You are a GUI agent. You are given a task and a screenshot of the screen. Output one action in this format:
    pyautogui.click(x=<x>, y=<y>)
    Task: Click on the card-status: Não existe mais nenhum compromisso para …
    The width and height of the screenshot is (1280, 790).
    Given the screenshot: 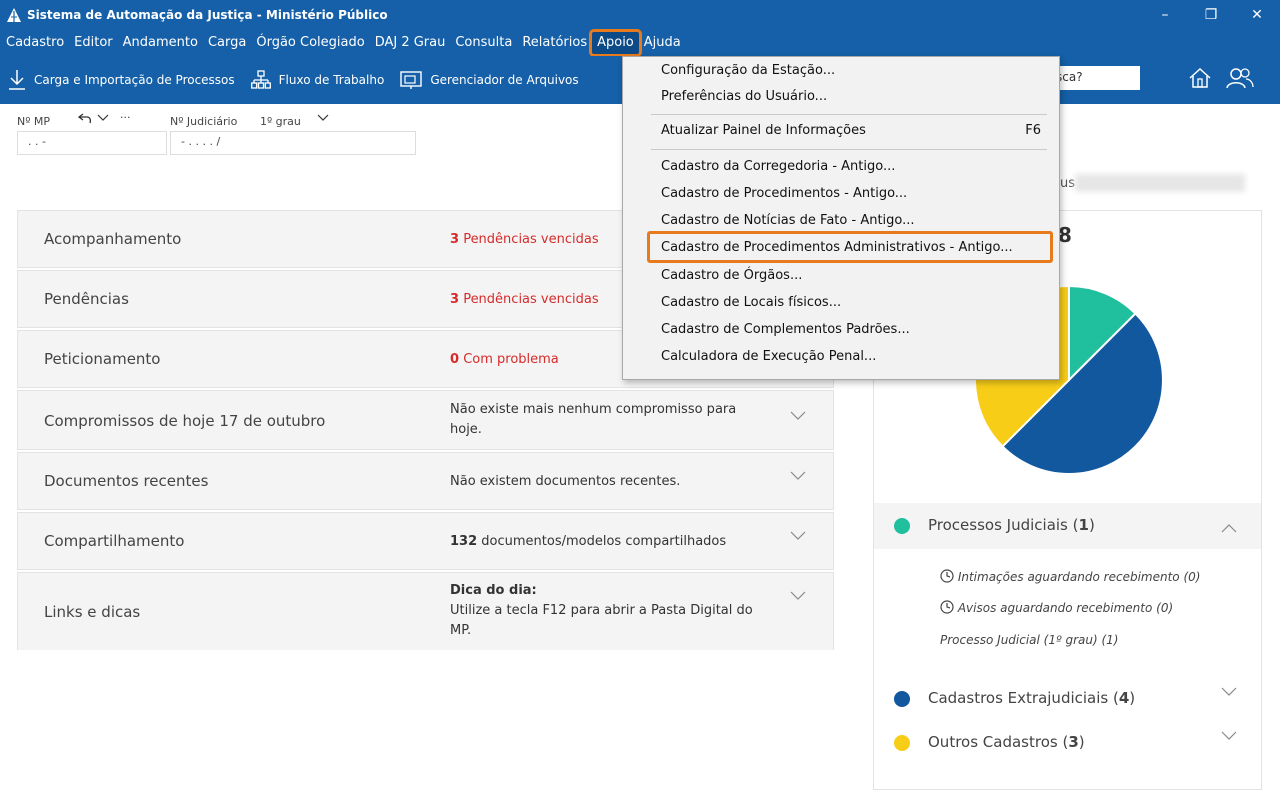 What is the action you would take?
    pyautogui.click(x=593, y=419)
    